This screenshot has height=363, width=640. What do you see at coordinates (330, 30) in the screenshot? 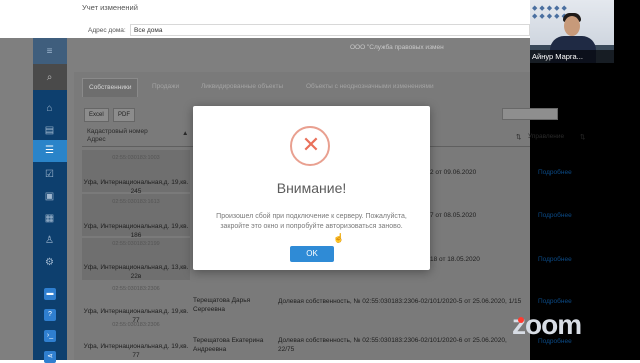
I see `address-select: Все дома` at bounding box center [330, 30].